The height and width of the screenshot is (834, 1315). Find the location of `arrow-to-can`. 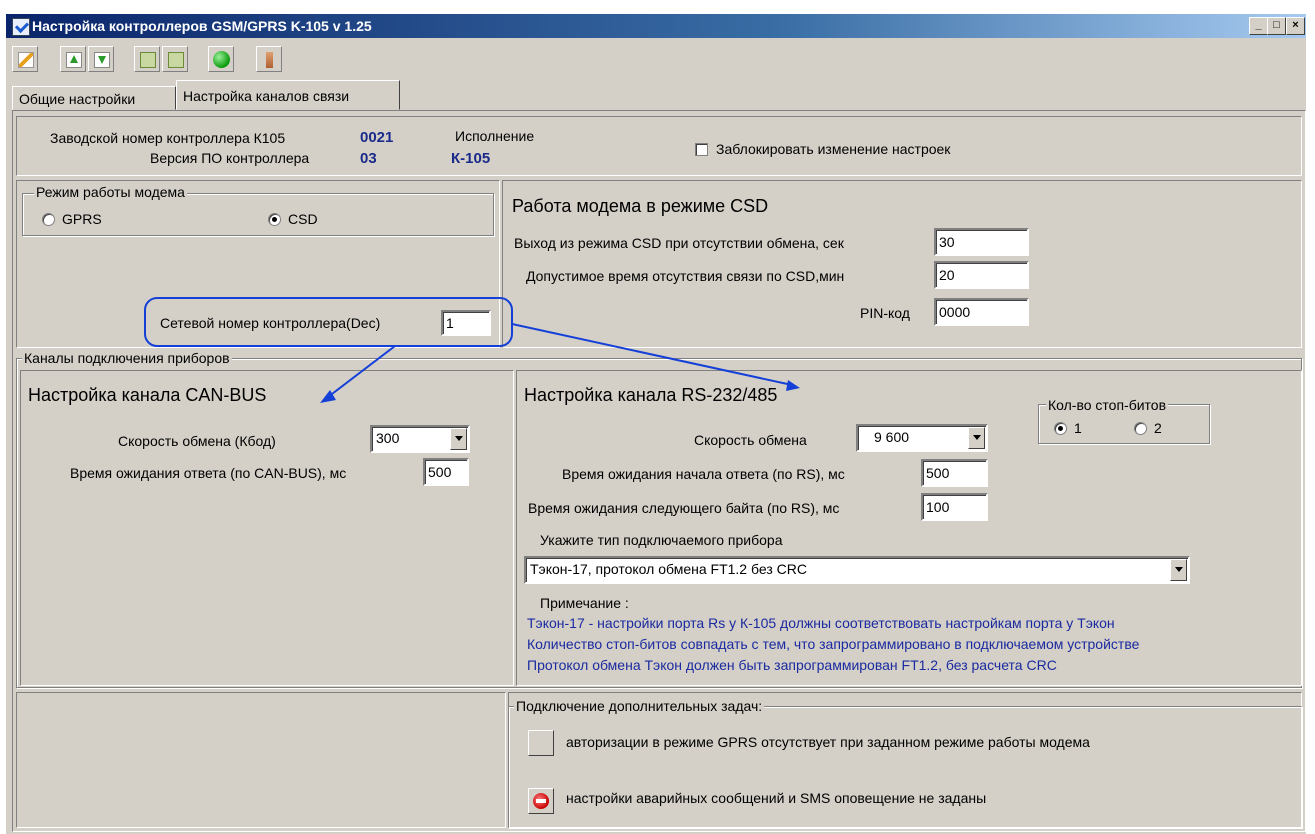

arrow-to-can is located at coordinates (361, 371).